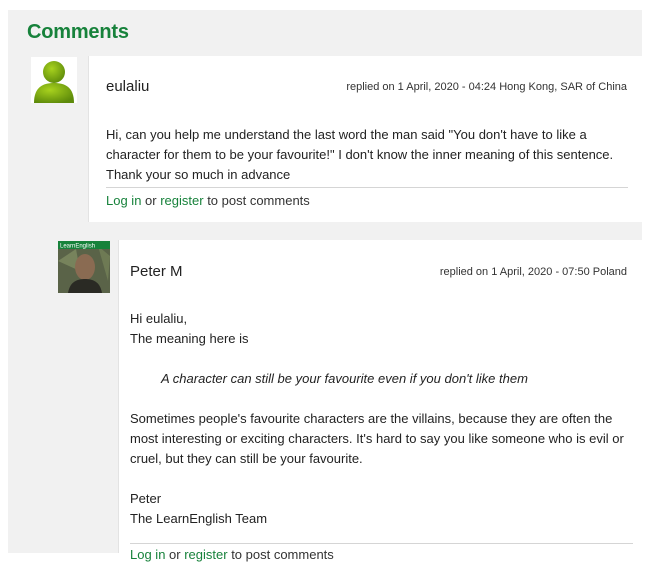  I want to click on comment-meta: replied on 1 April, 2020 - 07:50 Poland, so click(533, 272).